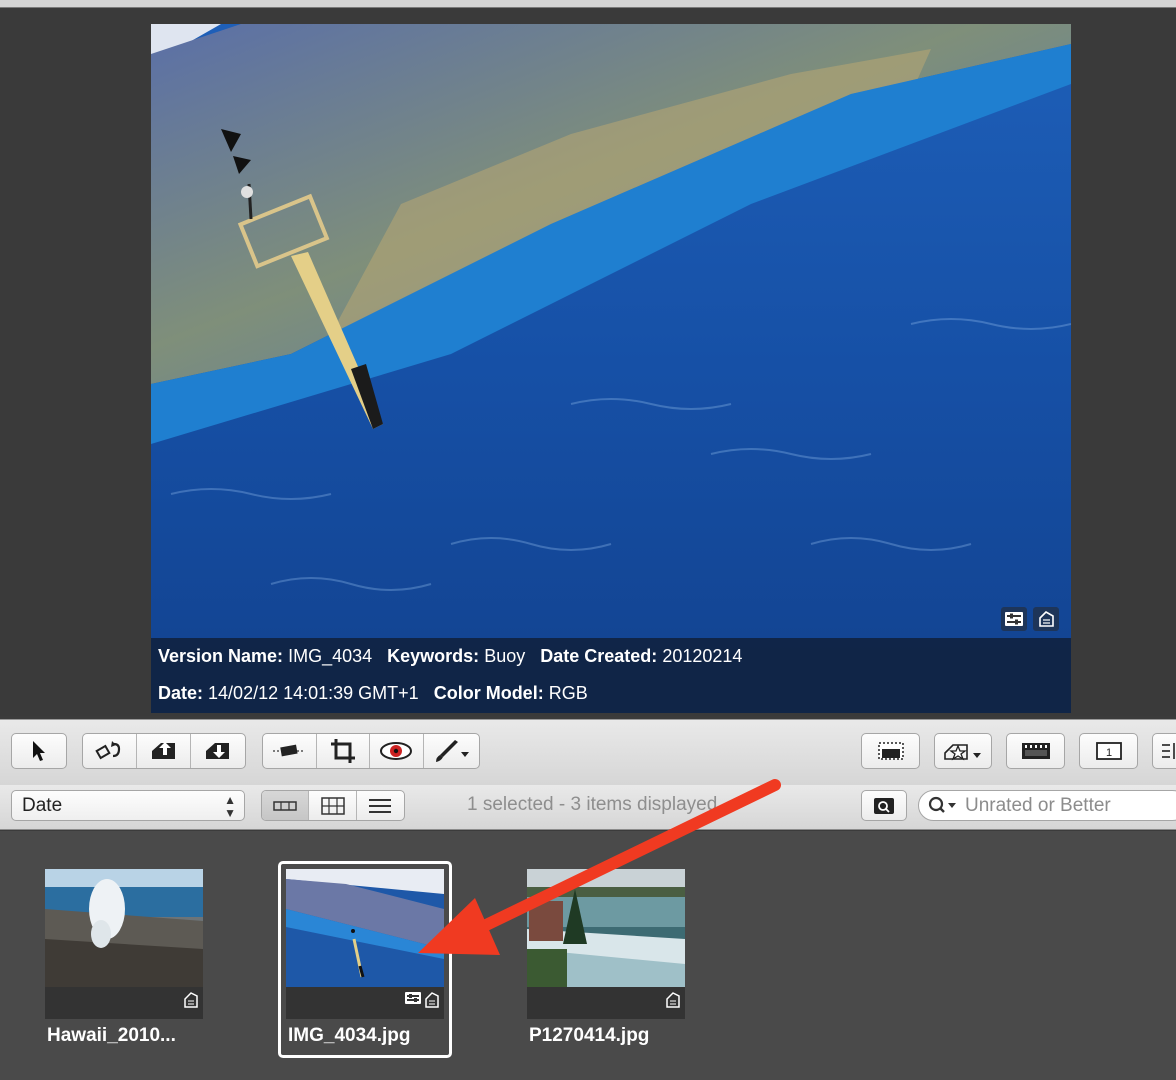 The width and height of the screenshot is (1176, 1080). I want to click on adjust-tools-group, so click(164, 751).